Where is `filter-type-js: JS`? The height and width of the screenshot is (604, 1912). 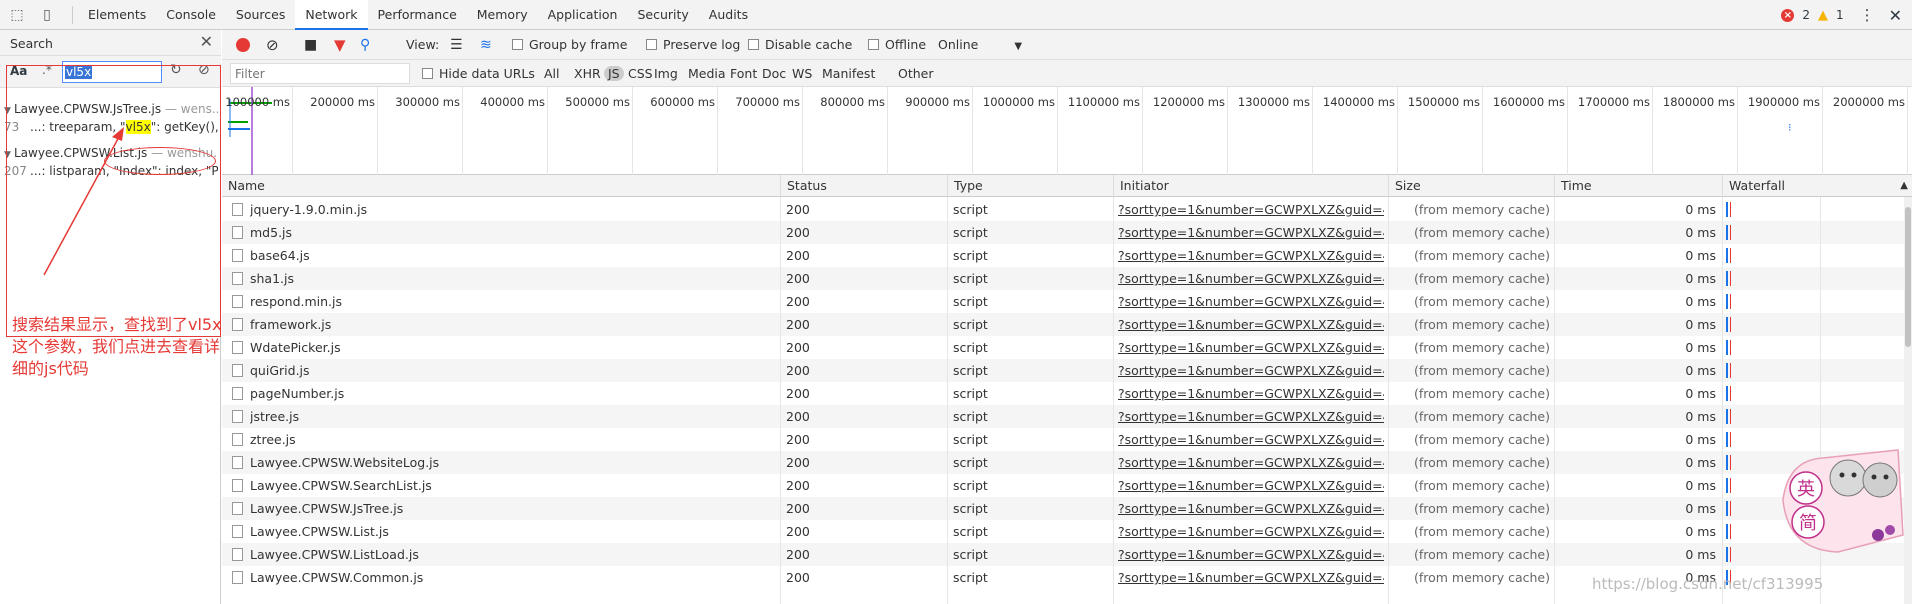
filter-type-js: JS is located at coordinates (614, 73).